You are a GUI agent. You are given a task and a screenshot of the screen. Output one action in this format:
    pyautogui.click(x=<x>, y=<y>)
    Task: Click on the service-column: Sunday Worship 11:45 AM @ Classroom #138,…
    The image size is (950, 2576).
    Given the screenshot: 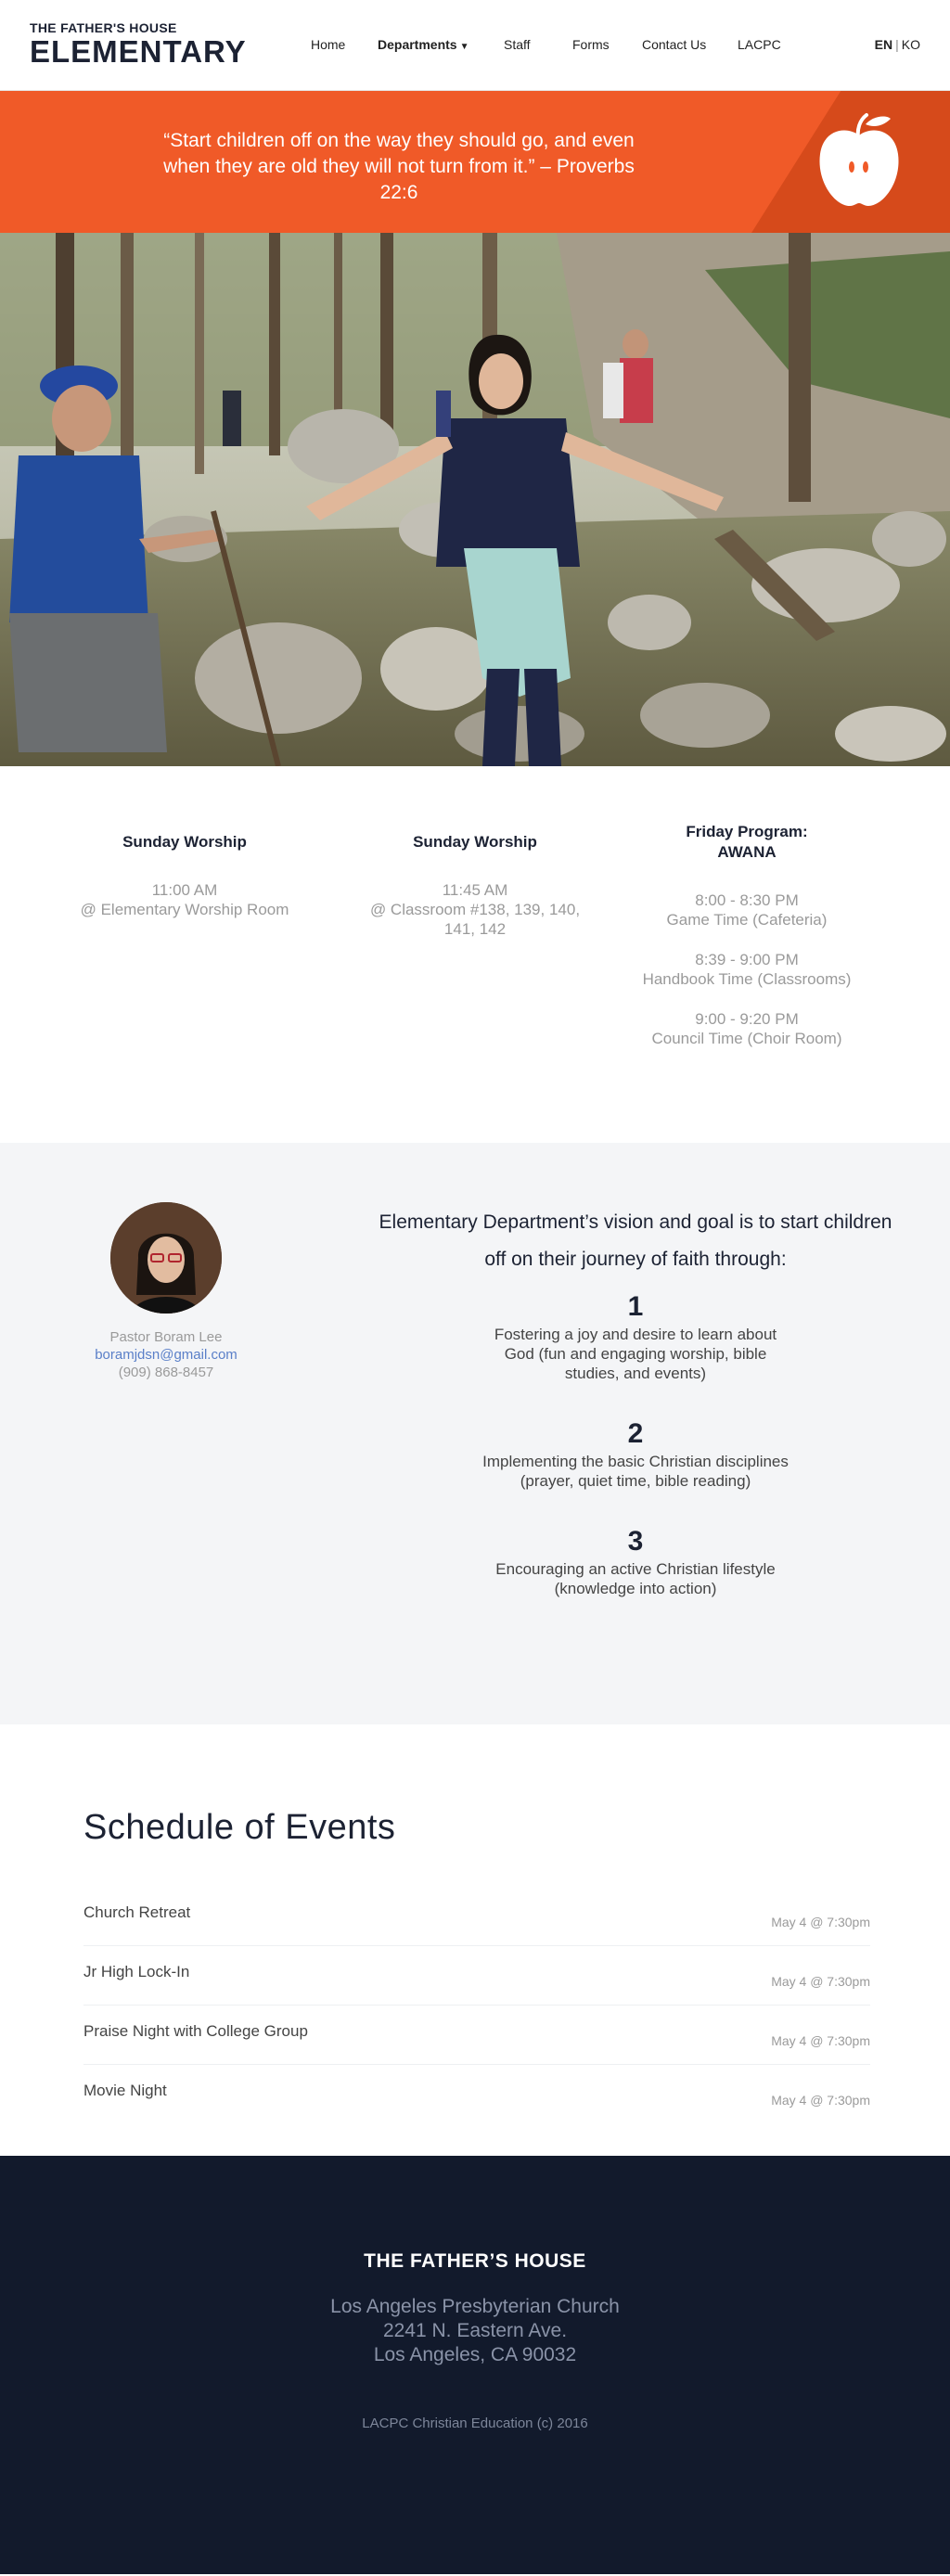 What is the action you would take?
    pyautogui.click(x=475, y=880)
    